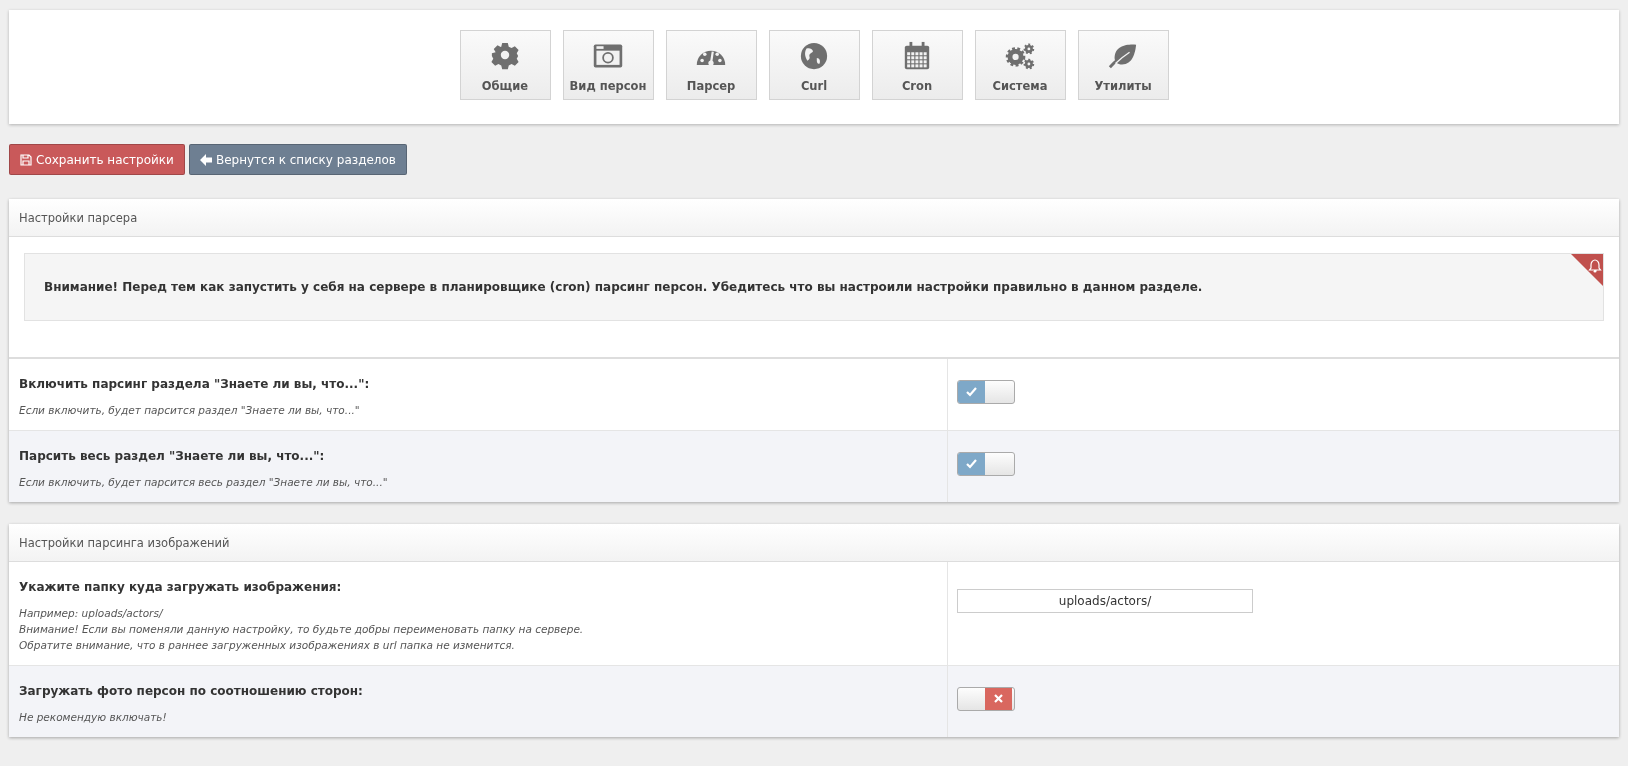 The width and height of the screenshot is (1628, 766). I want to click on gears-icon, so click(1020, 56).